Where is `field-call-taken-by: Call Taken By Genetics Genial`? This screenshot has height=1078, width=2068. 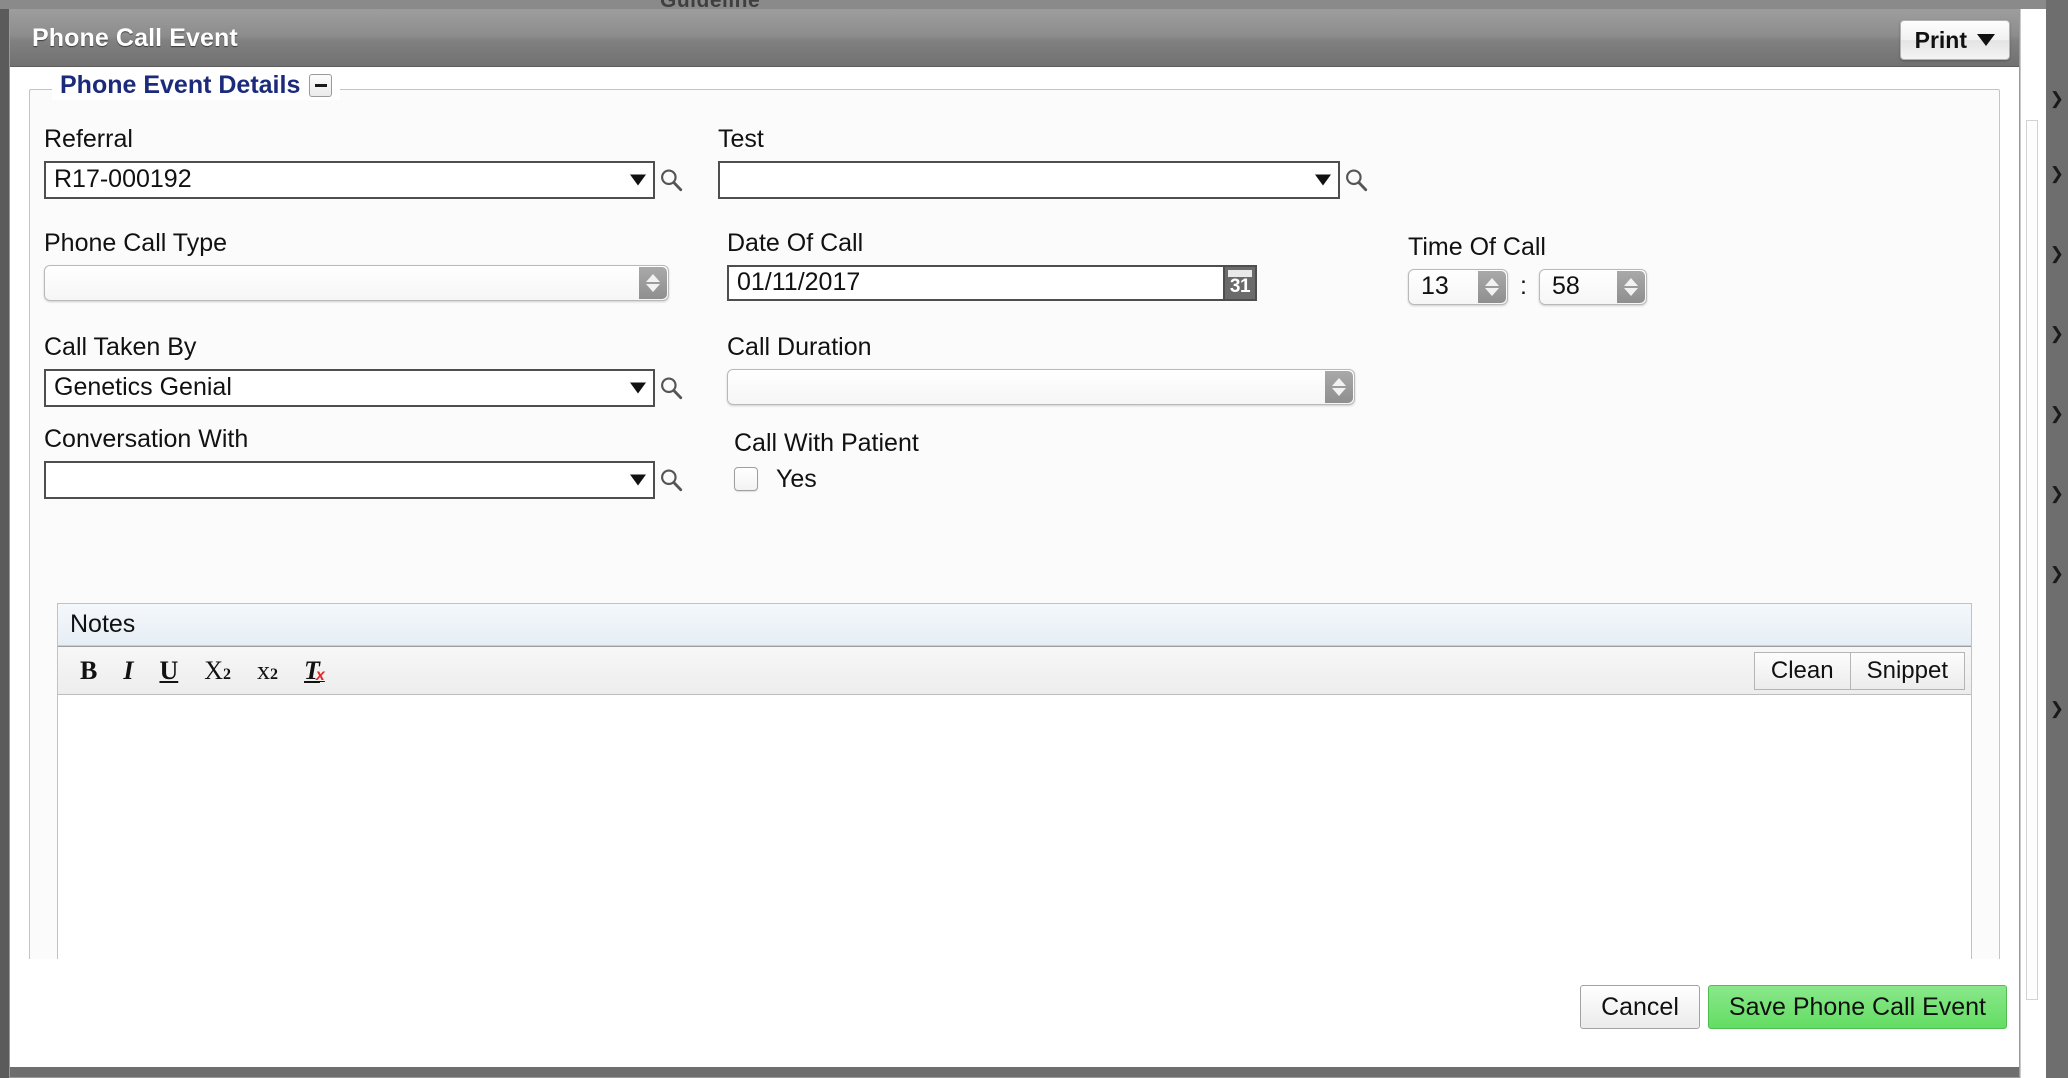 field-call-taken-by: Call Taken By Genetics Genial is located at coordinates (364, 370).